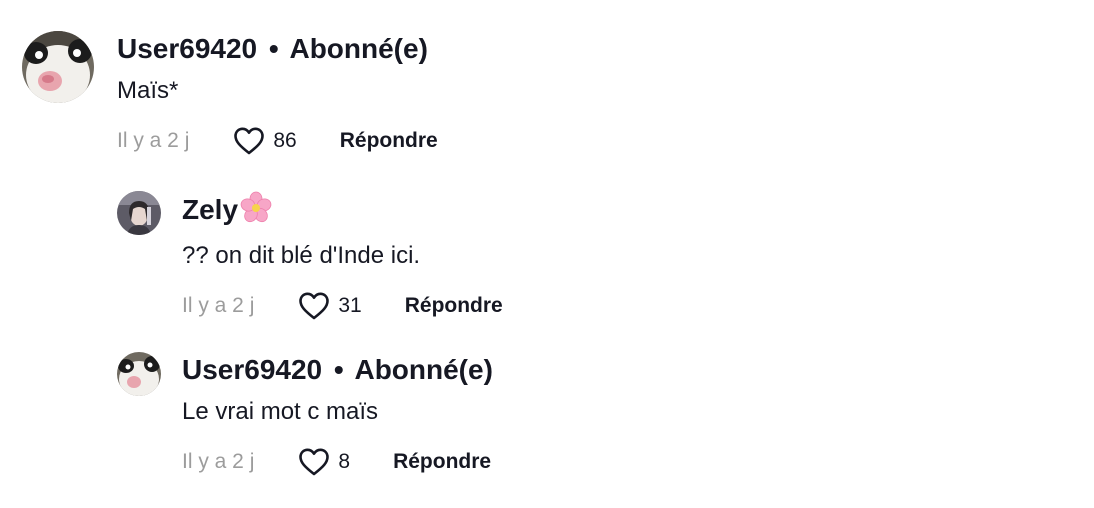 The height and width of the screenshot is (508, 1094). Describe the element at coordinates (350, 305) in the screenshot. I see `like-count: 31` at that location.